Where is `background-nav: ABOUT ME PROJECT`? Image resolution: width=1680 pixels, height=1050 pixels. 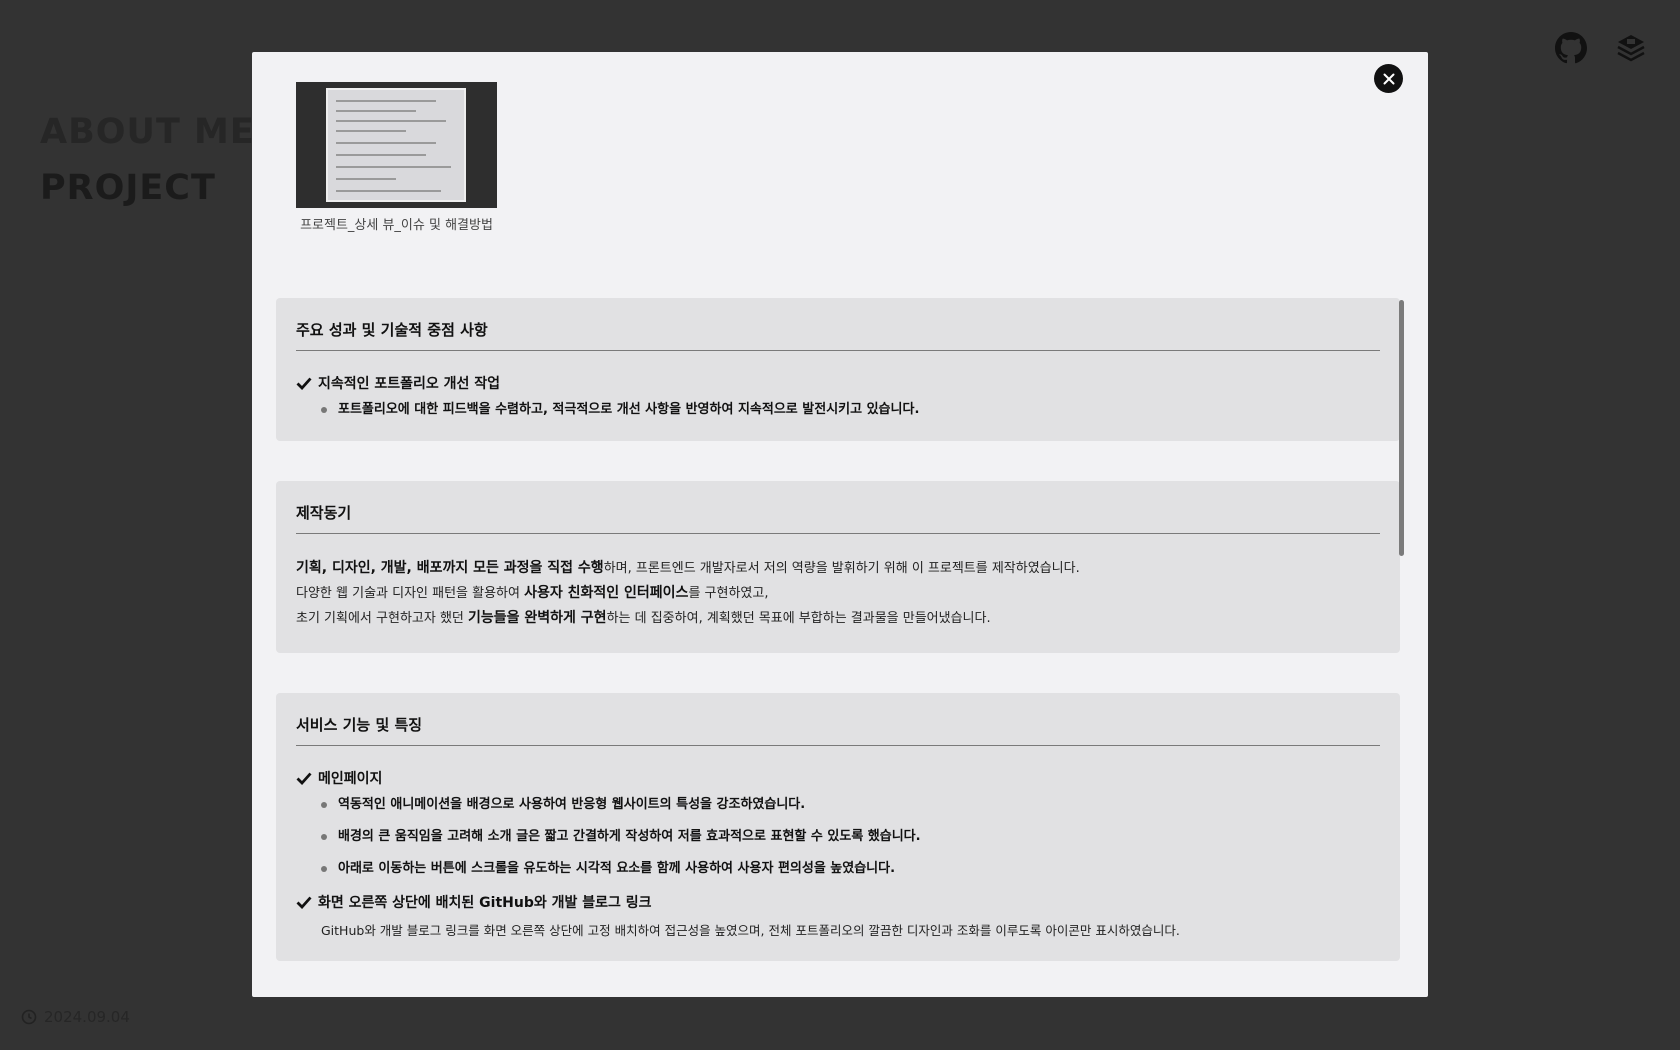 background-nav: ABOUT ME PROJECT is located at coordinates (147, 160).